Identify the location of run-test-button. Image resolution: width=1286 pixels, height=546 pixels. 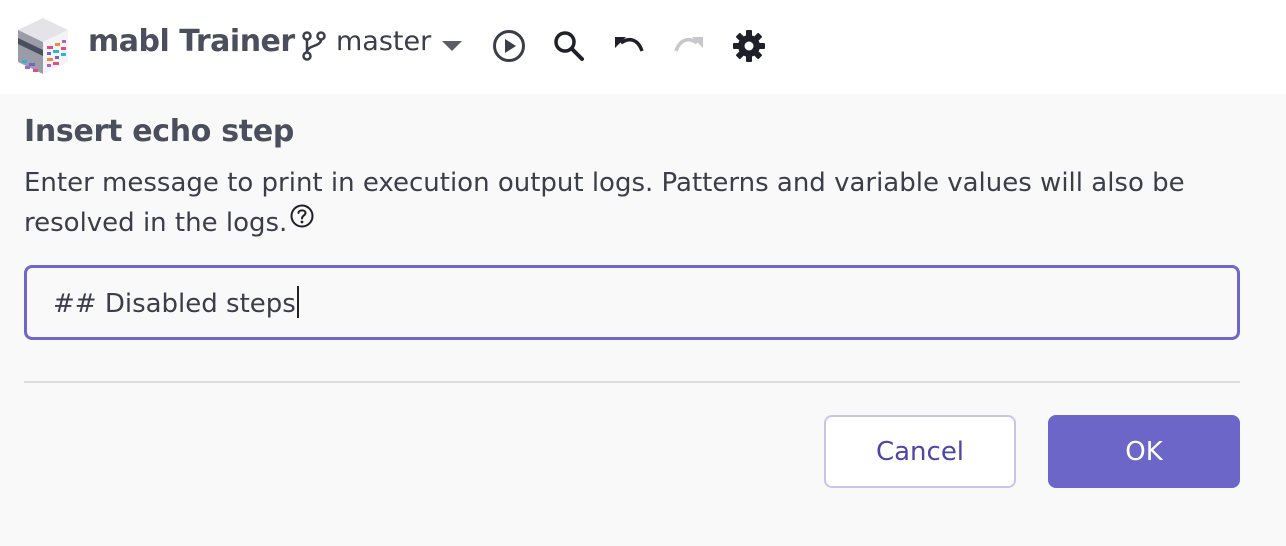
(509, 46).